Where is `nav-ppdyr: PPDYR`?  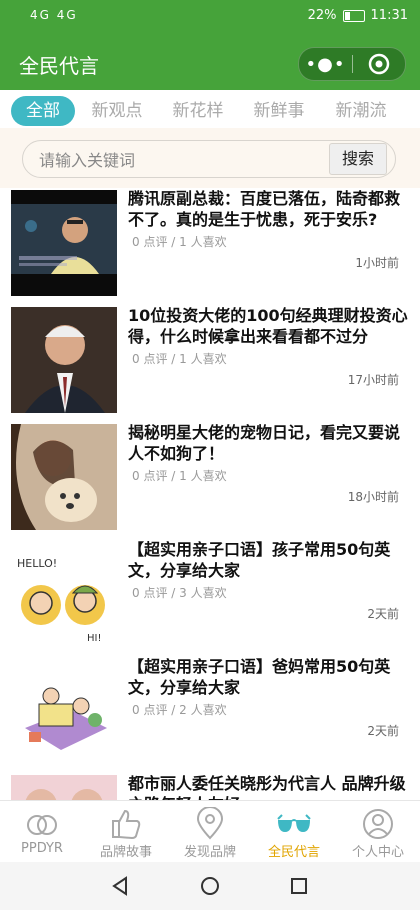 nav-ppdyr: PPDYR is located at coordinates (42, 832).